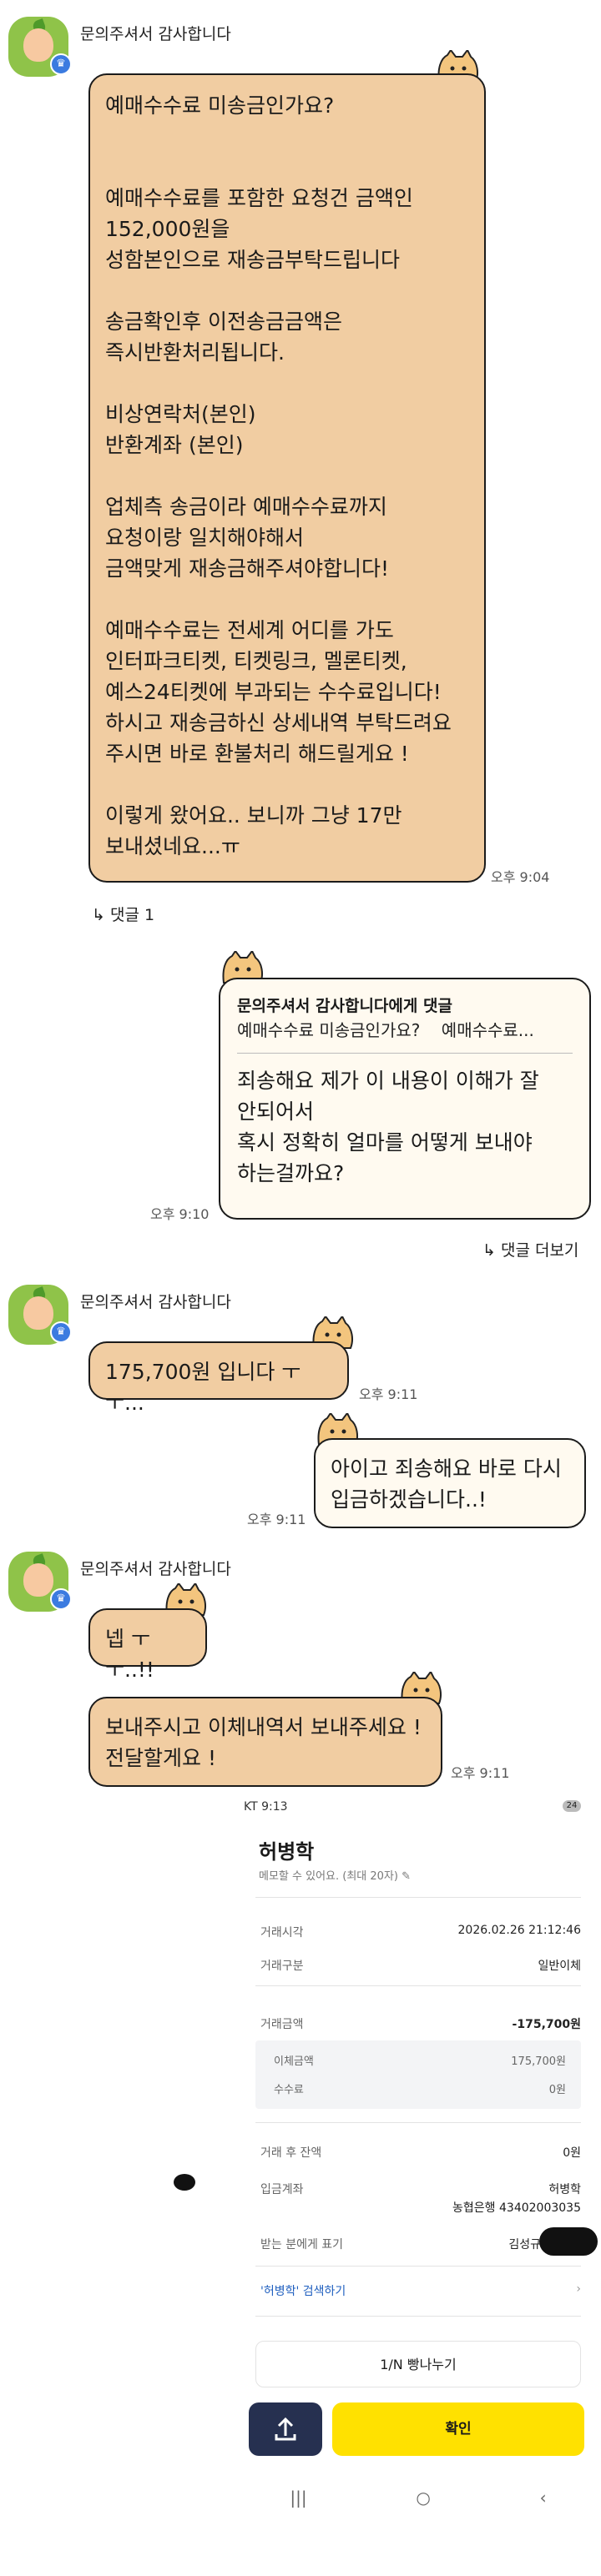  I want to click on android-nav-bar: ||| ○ ‹, so click(418, 2497).